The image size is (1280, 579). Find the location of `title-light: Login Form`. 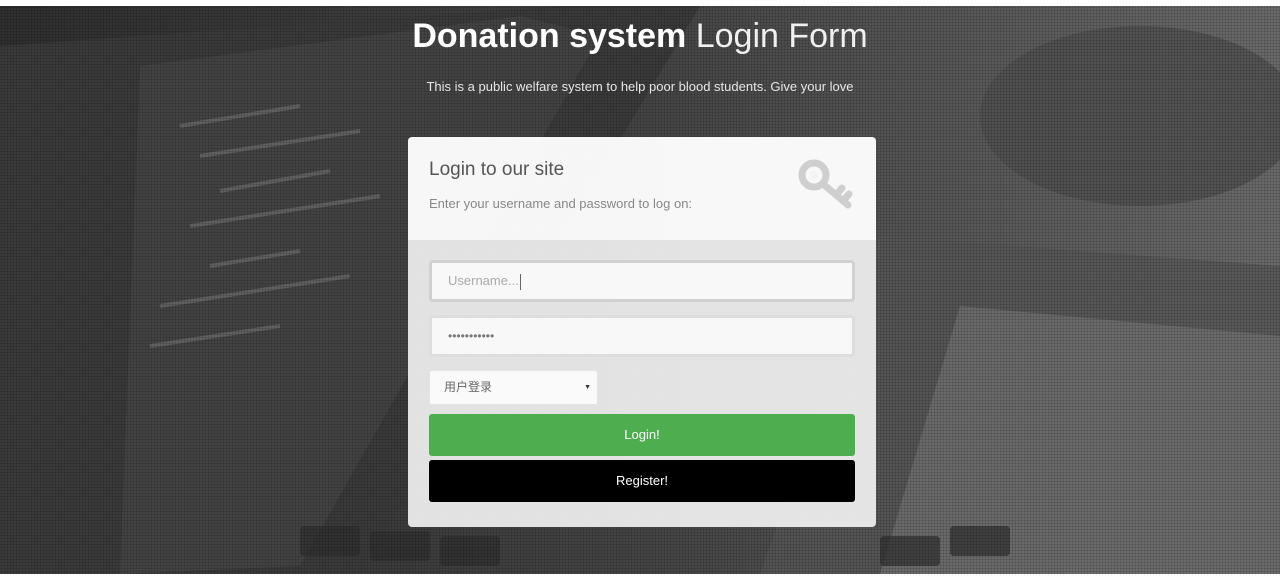

title-light: Login Form is located at coordinates (781, 36).